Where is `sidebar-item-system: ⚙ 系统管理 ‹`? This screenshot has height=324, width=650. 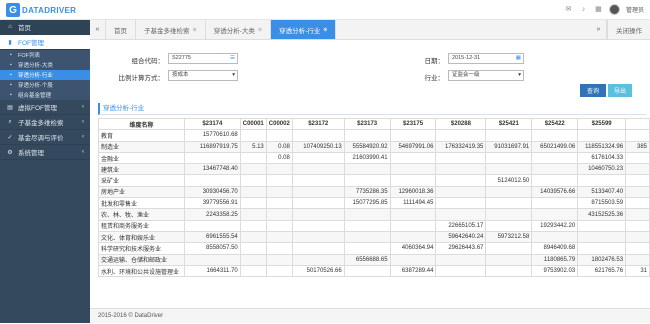
sidebar-item-system: ⚙ 系统管理 ‹ is located at coordinates (45, 152).